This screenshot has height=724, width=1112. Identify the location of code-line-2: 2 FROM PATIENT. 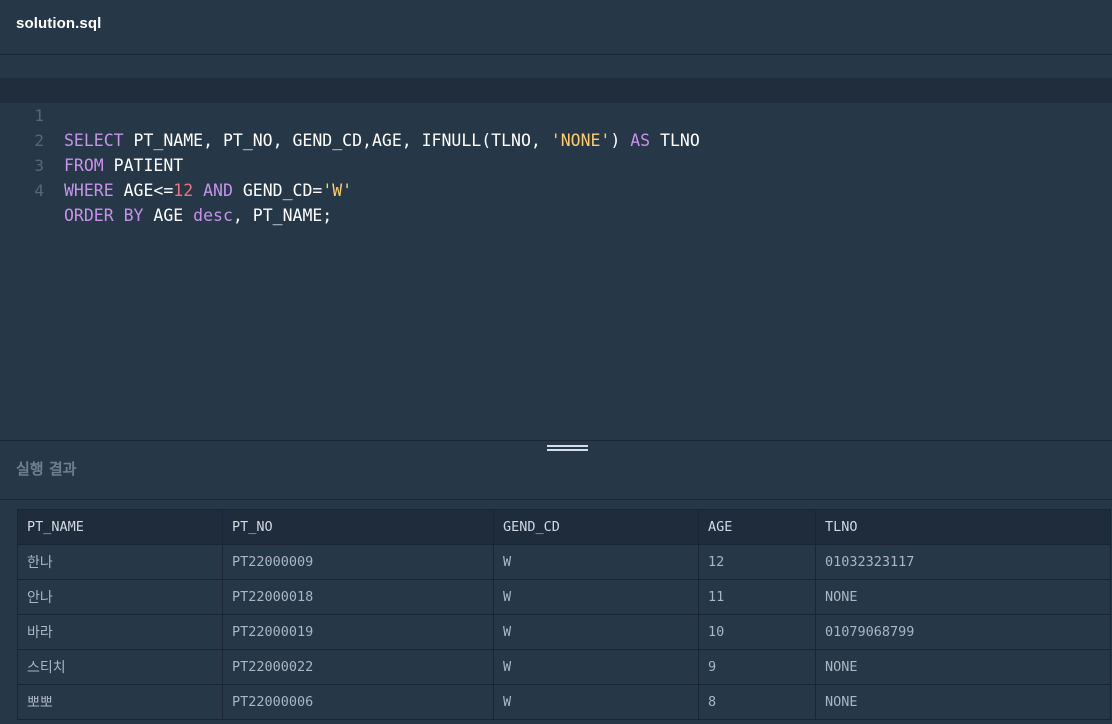
(556, 139).